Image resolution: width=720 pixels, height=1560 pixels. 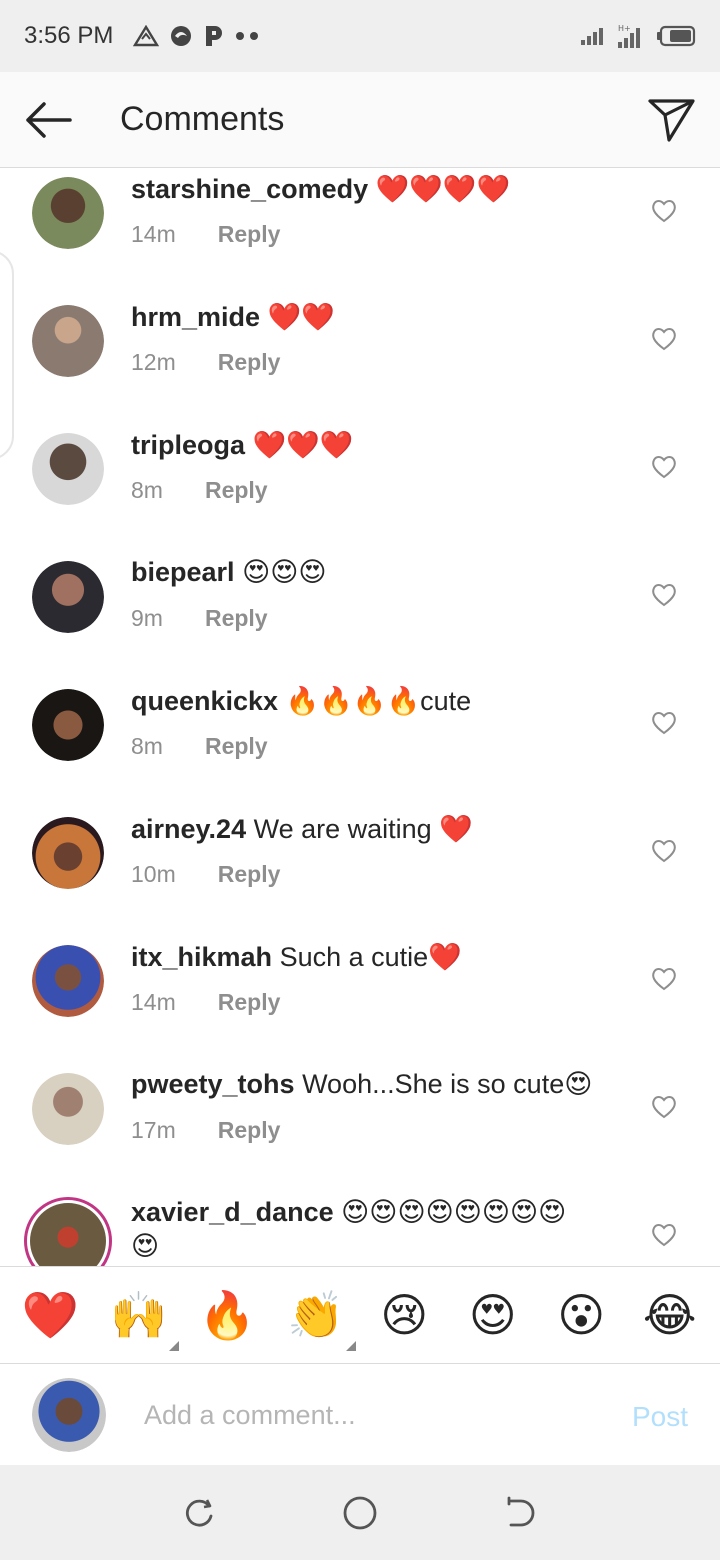 I want to click on comments-header: Comments, so click(x=360, y=120).